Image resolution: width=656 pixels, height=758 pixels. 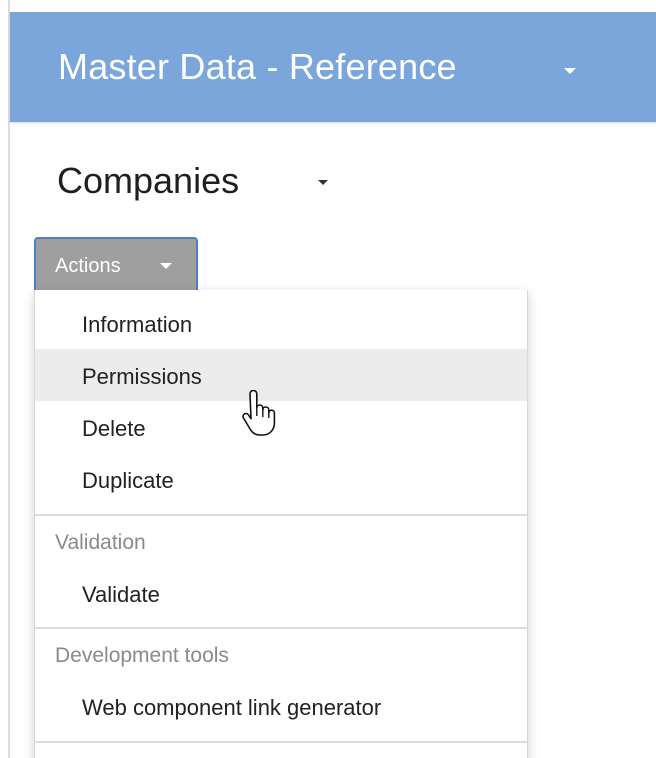 What do you see at coordinates (281, 479) in the screenshot?
I see `menu-item-duplicate: Duplicate` at bounding box center [281, 479].